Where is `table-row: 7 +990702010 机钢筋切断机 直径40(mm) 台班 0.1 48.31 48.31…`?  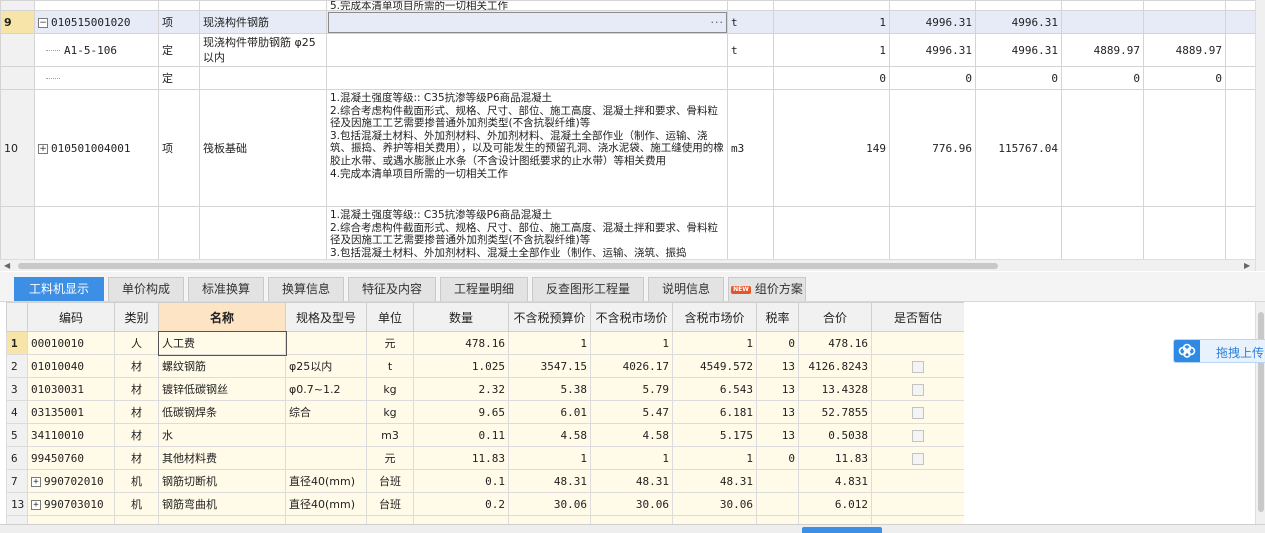 table-row: 7 +990702010 机钢筋切断机 直径40(mm) 台班 0.1 48.31 48.31… is located at coordinates (485, 481).